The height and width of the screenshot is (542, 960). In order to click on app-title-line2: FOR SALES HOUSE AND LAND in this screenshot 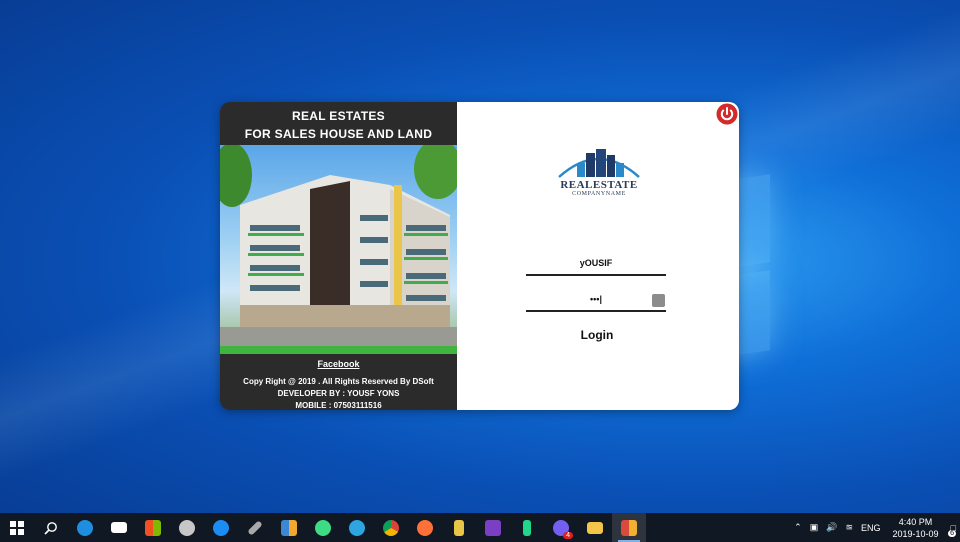, I will do `click(338, 134)`.